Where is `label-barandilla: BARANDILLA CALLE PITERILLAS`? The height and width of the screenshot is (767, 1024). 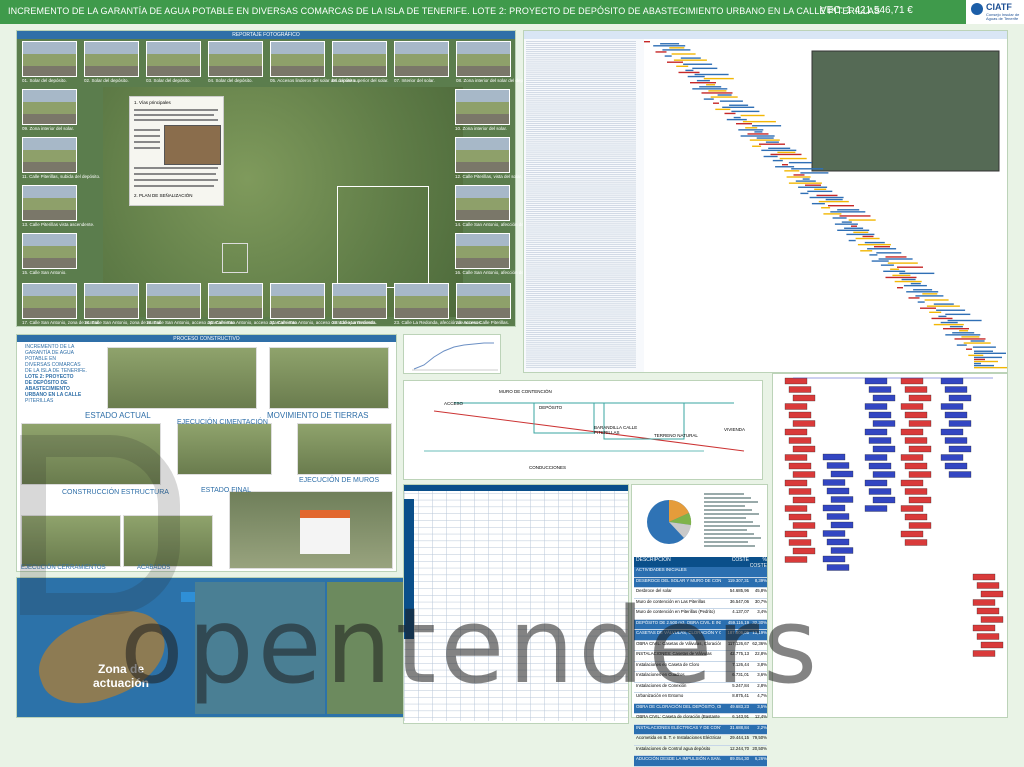
label-barandilla: BARANDILLA CALLE PITERILLAS is located at coordinates (616, 430).